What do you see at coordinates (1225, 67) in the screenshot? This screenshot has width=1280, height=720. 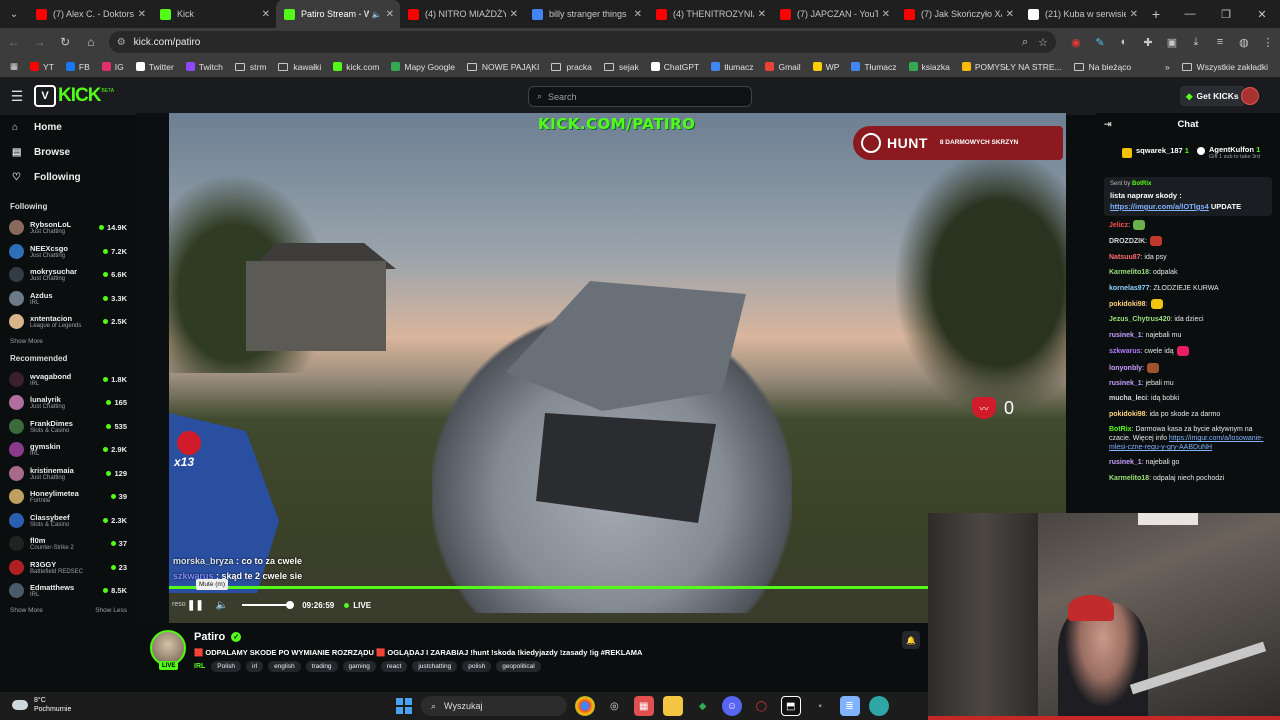 I see `all-bookmarks: Wszystkie zakładki` at bounding box center [1225, 67].